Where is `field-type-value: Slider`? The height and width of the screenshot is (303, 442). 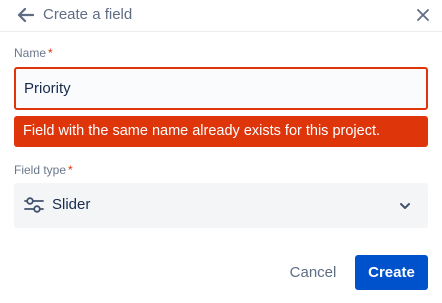
field-type-value: Slider is located at coordinates (71, 204).